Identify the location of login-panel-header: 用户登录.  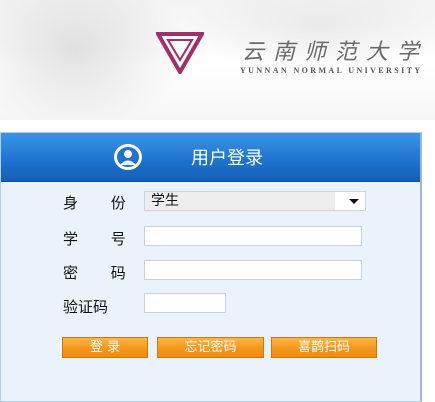
(210, 157).